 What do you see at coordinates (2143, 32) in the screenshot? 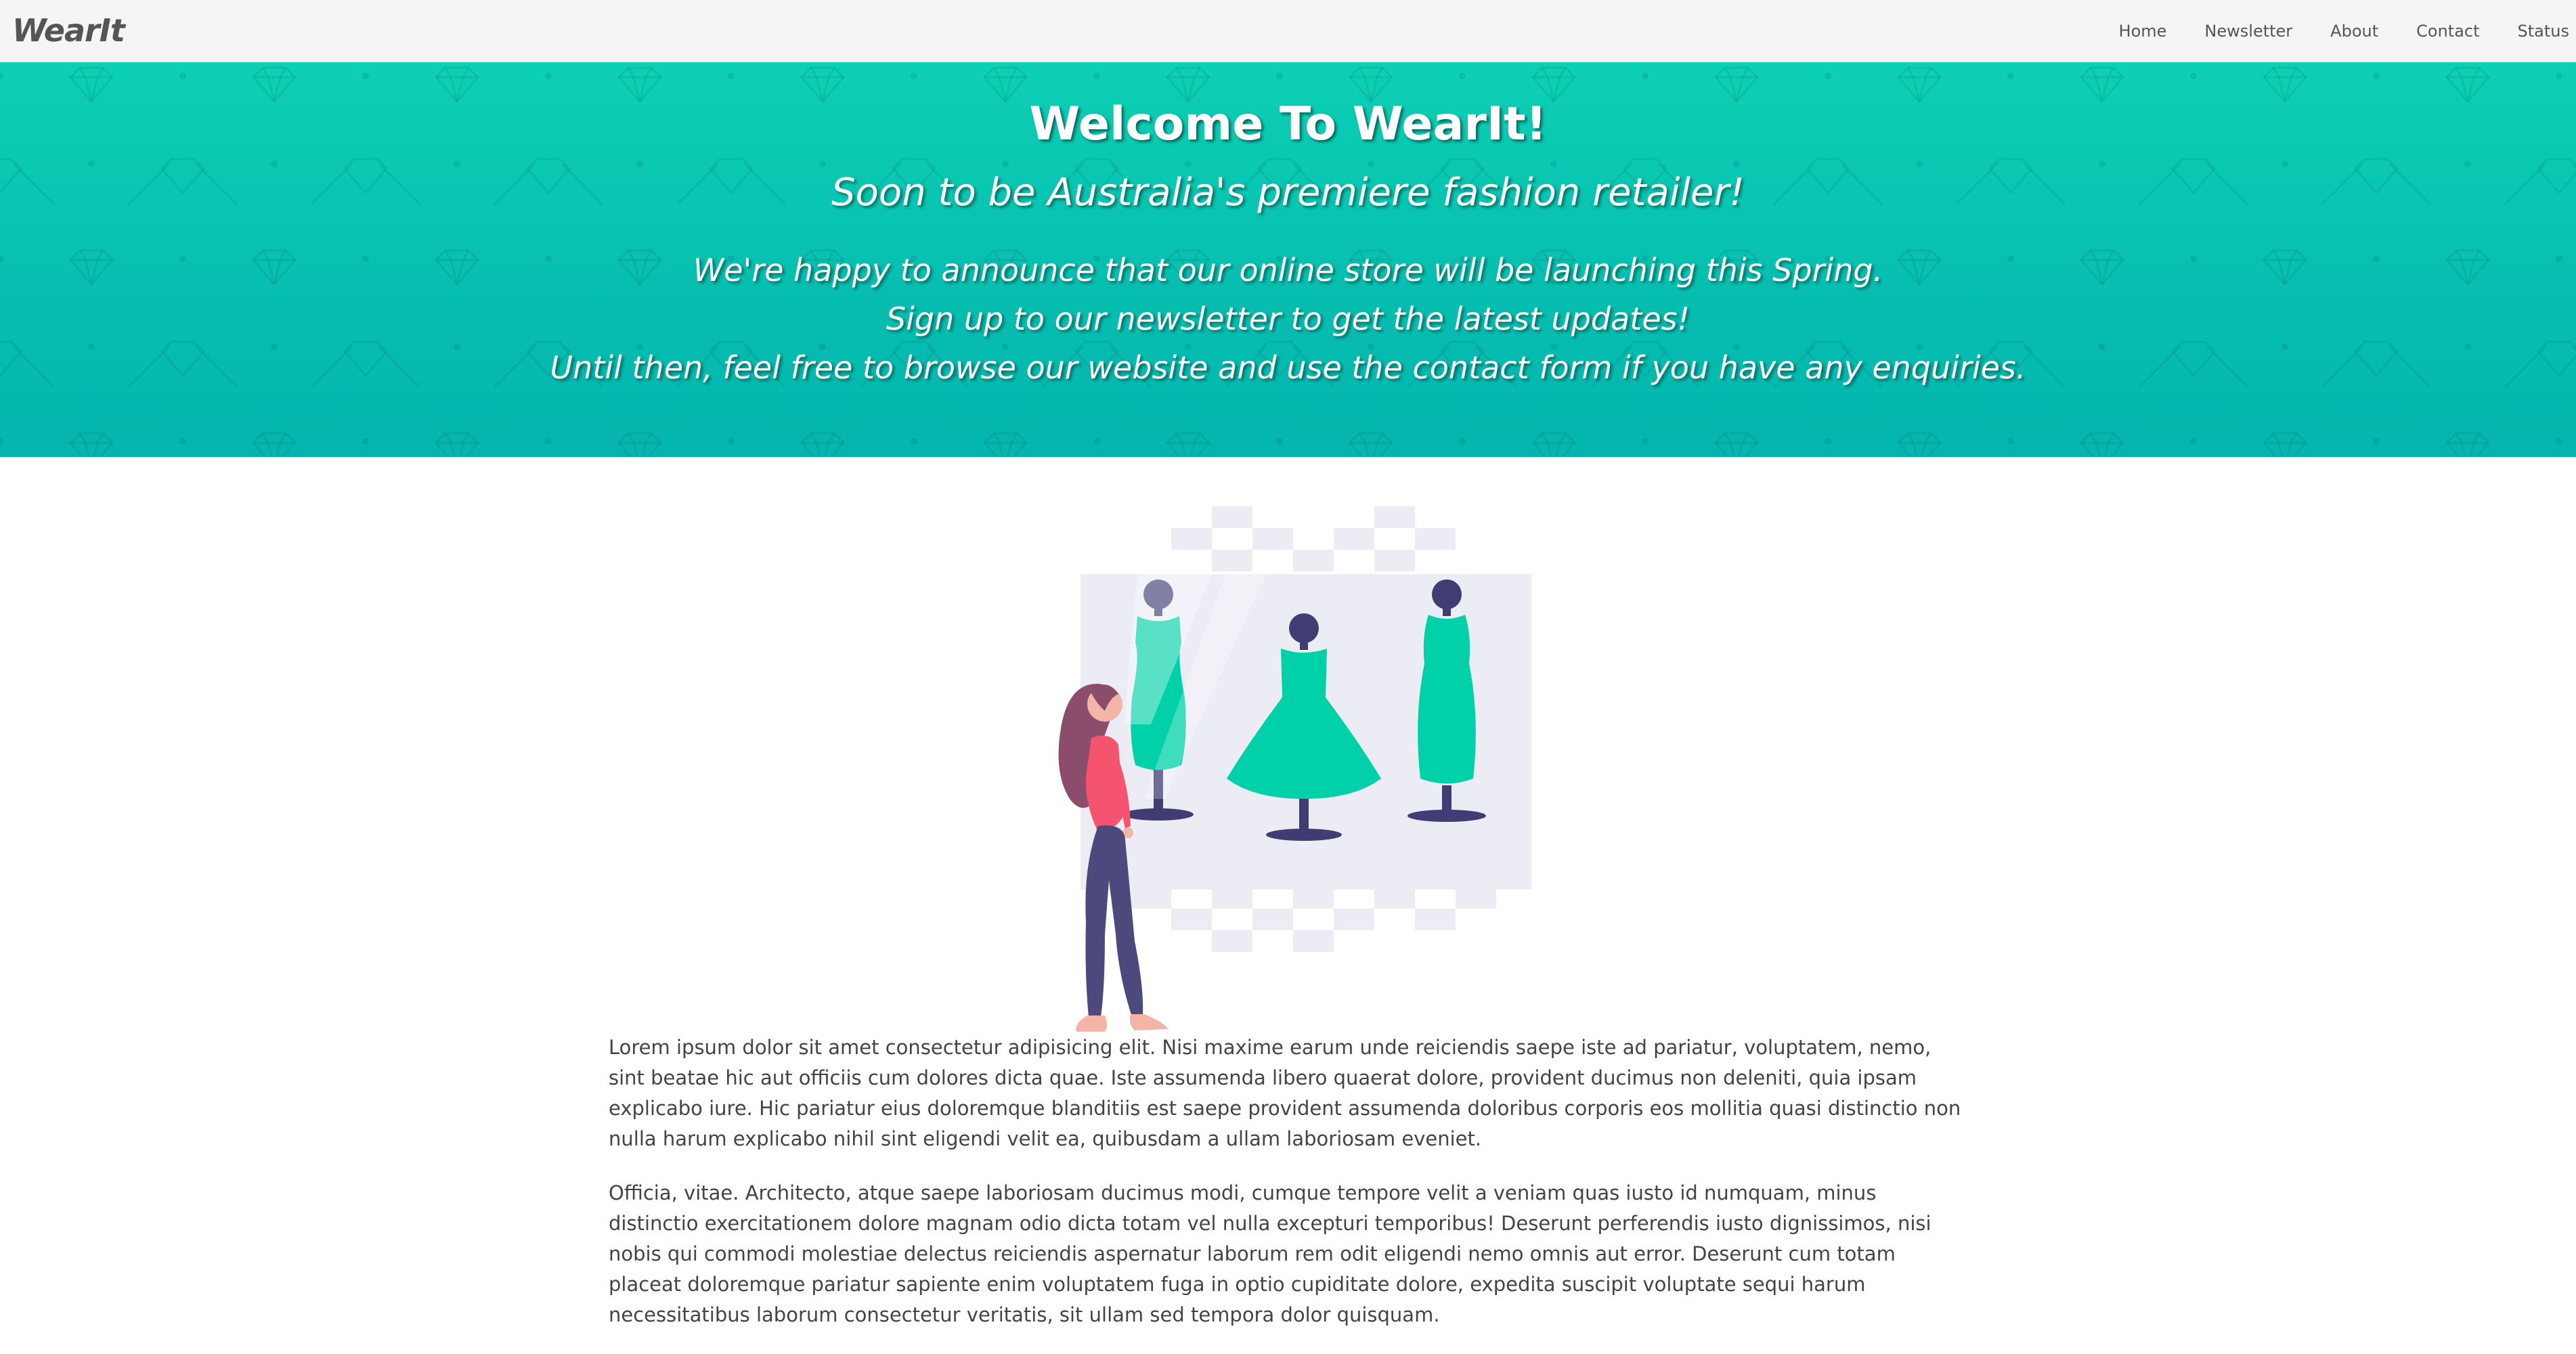
I see `nav-link-home: Home` at bounding box center [2143, 32].